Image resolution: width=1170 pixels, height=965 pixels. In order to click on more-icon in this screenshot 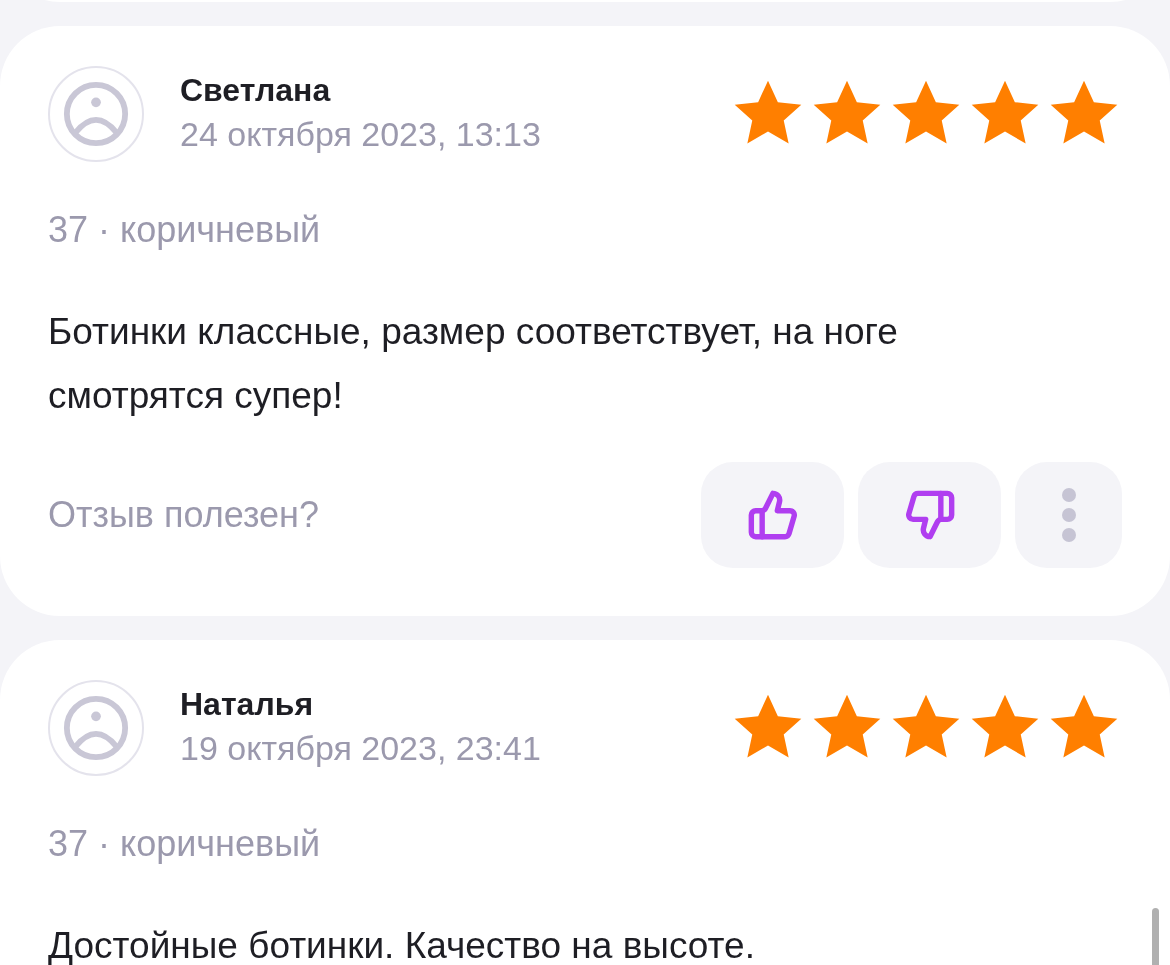, I will do `click(1068, 515)`.